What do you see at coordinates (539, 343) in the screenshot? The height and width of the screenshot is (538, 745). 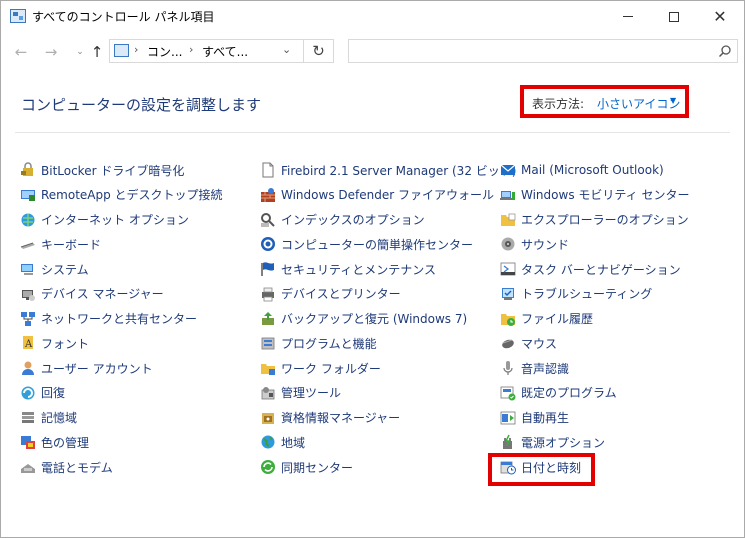 I see `control-panel-item-label: マウス` at bounding box center [539, 343].